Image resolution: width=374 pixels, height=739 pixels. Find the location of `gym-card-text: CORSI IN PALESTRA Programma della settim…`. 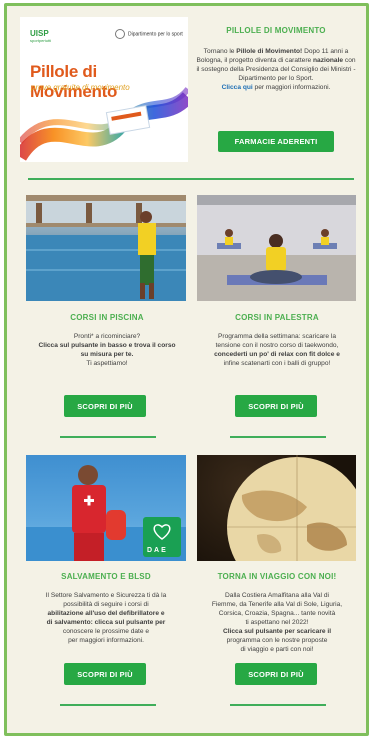

gym-card-text: CORSI IN PALESTRA Programma della settim… is located at coordinates (277, 340).